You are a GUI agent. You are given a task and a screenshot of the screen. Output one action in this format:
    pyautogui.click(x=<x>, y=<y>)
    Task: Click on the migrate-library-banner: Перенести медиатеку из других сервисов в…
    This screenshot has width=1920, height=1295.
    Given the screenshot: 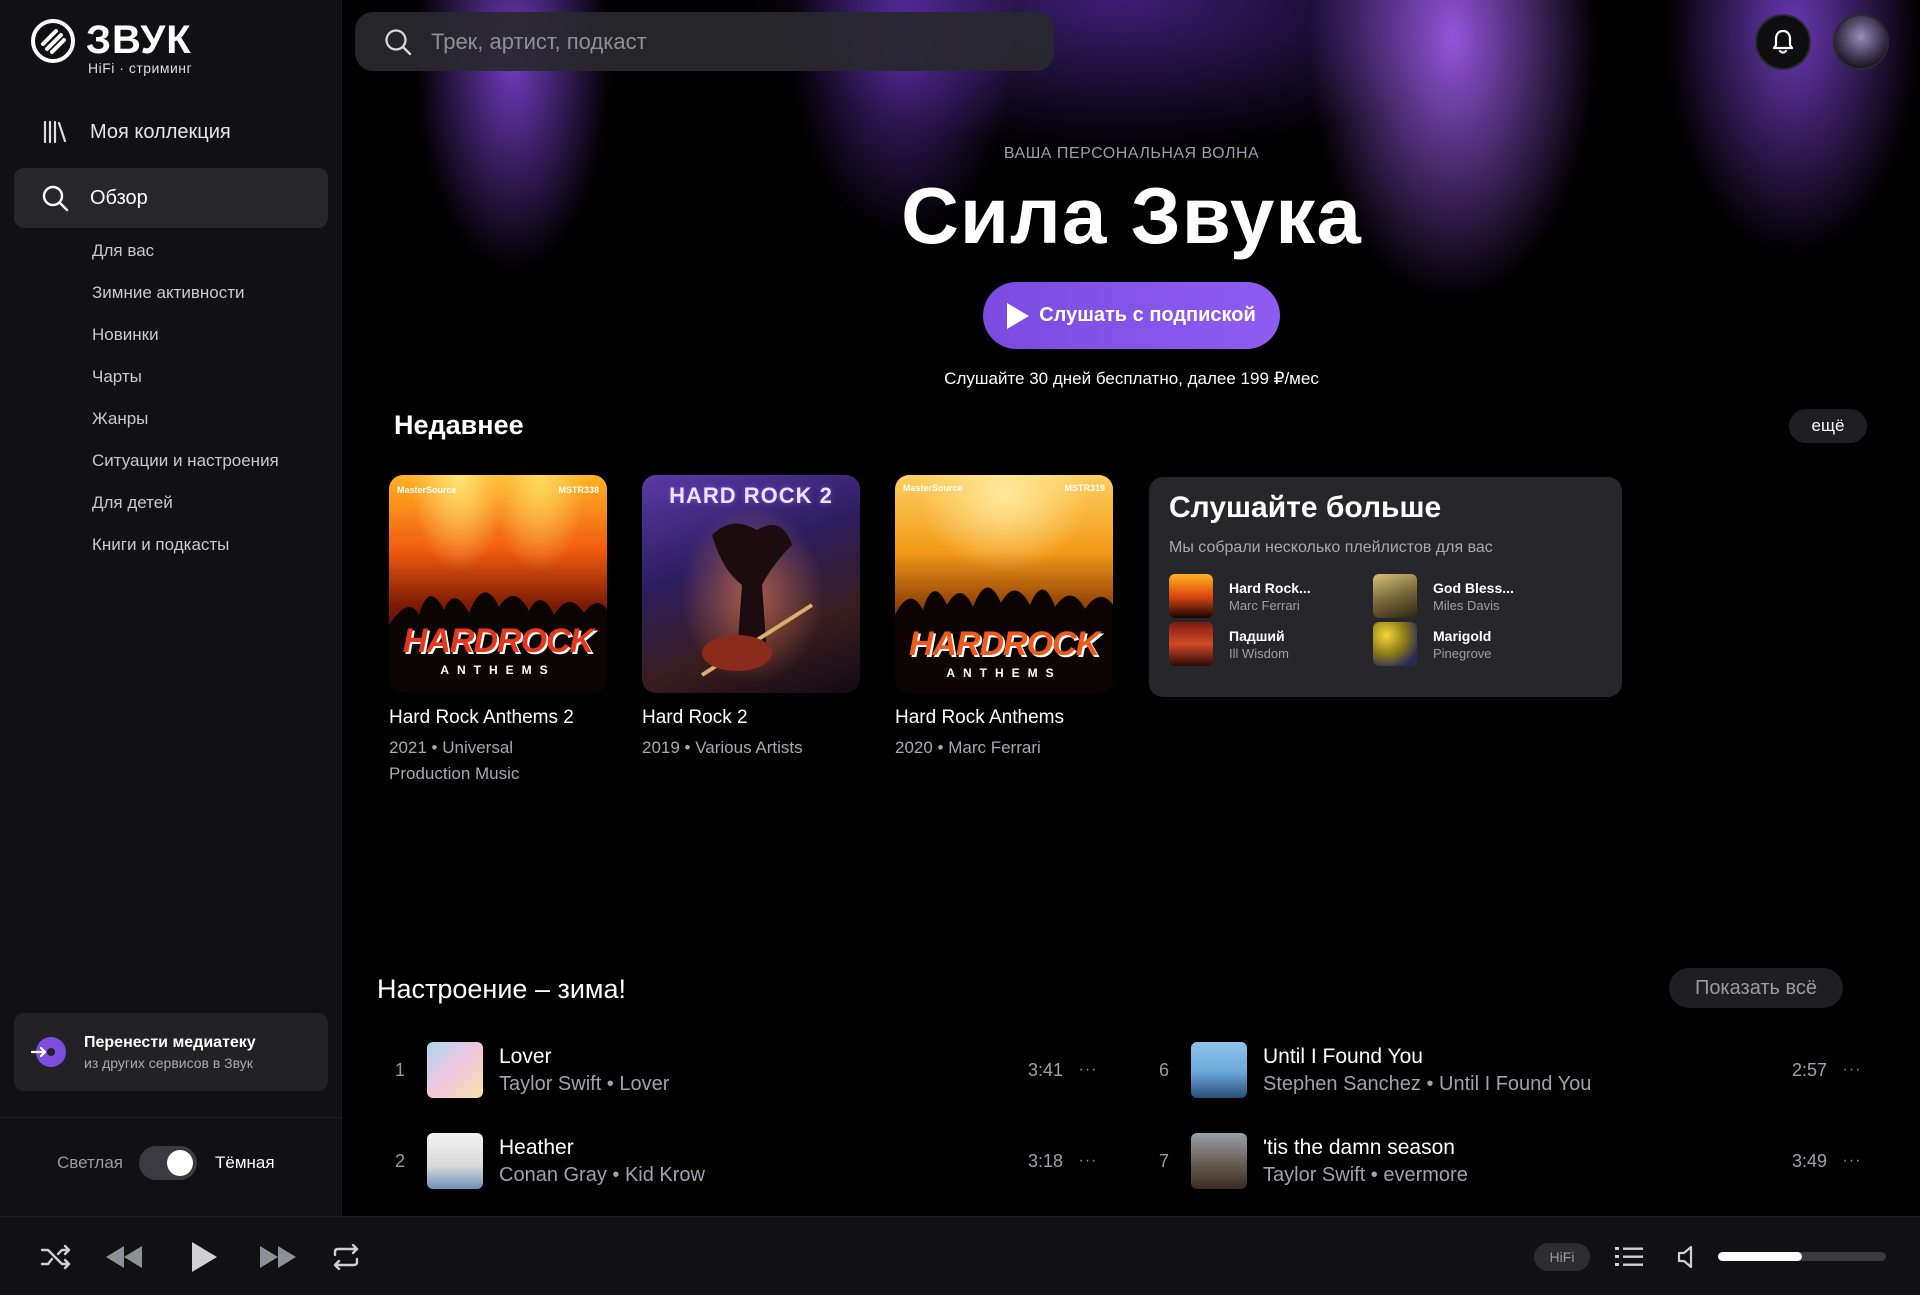 What is the action you would take?
    pyautogui.click(x=171, y=1052)
    